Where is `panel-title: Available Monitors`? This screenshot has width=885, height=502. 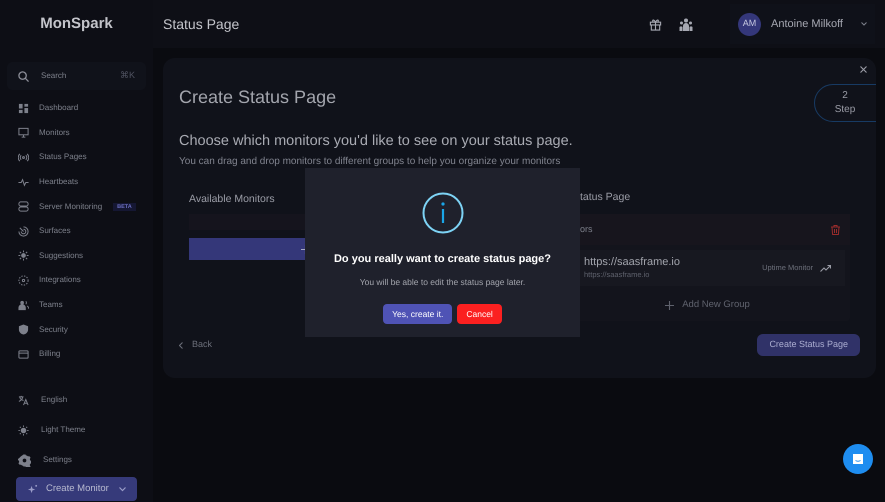 panel-title: Available Monitors is located at coordinates (232, 199).